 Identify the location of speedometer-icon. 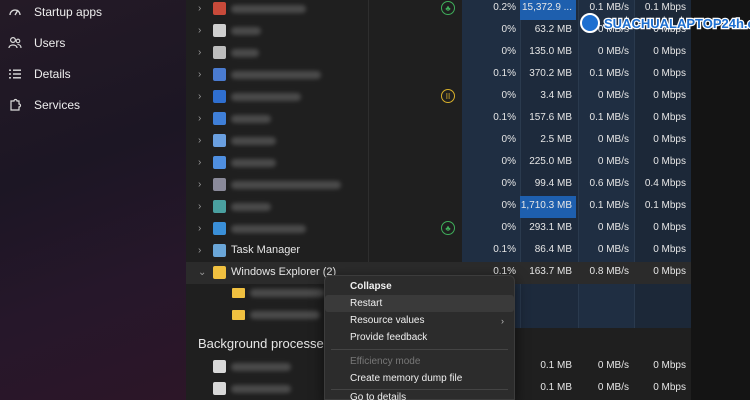
(15, 12).